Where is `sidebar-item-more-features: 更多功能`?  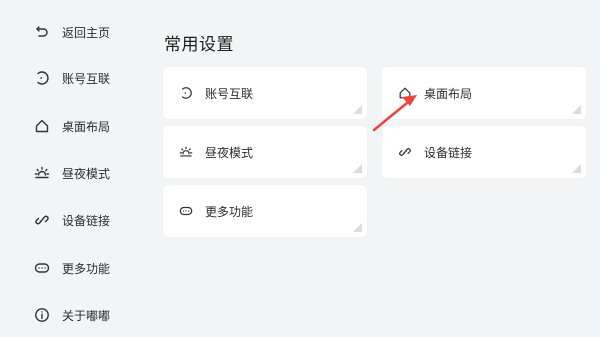
sidebar-item-more-features: 更多功能 is located at coordinates (72, 268).